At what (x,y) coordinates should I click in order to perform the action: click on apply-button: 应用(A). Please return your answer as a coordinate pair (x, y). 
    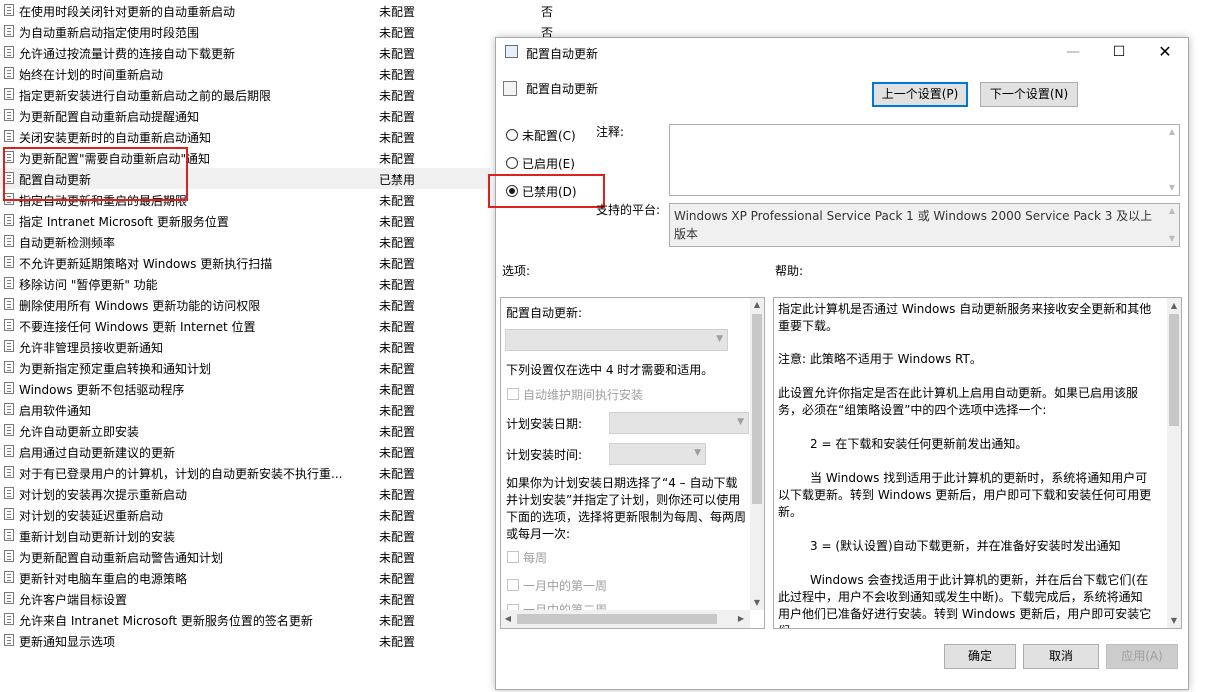
    Looking at the image, I should click on (1142, 656).